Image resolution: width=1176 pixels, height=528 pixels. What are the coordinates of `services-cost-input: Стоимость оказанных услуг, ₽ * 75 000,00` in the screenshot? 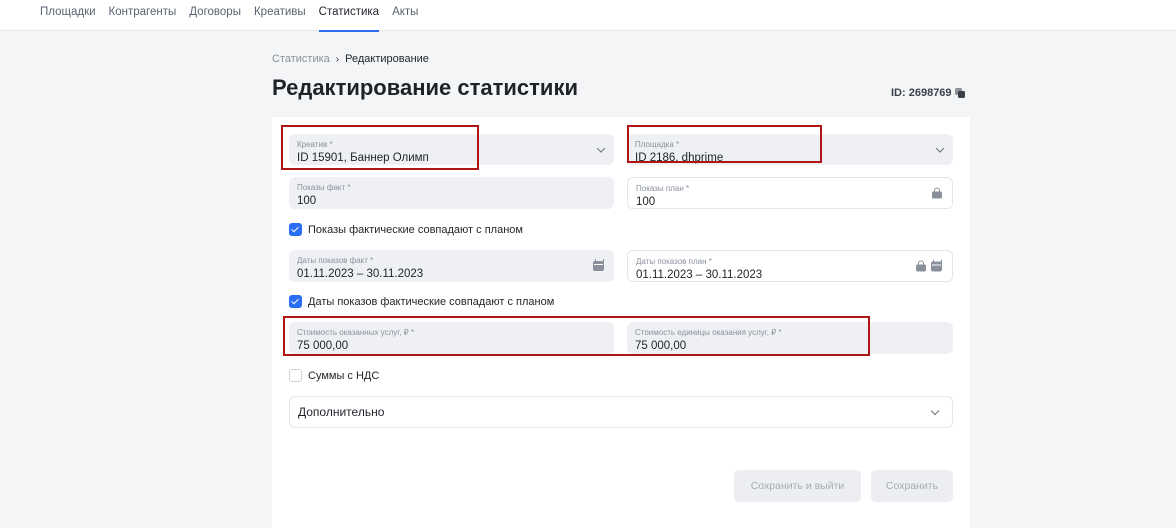 It's located at (451, 338).